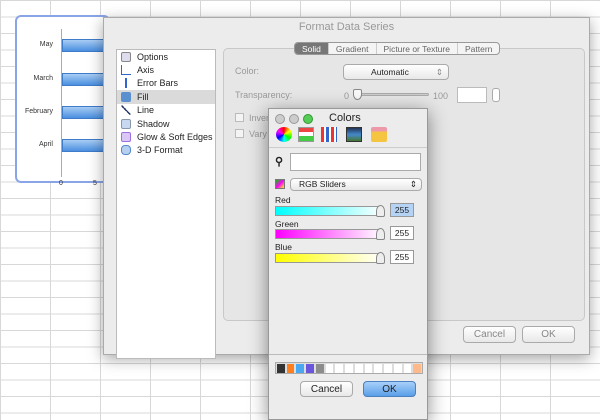  Describe the element at coordinates (166, 69) in the screenshot. I see `sidebar-item-axis: Axis` at that location.